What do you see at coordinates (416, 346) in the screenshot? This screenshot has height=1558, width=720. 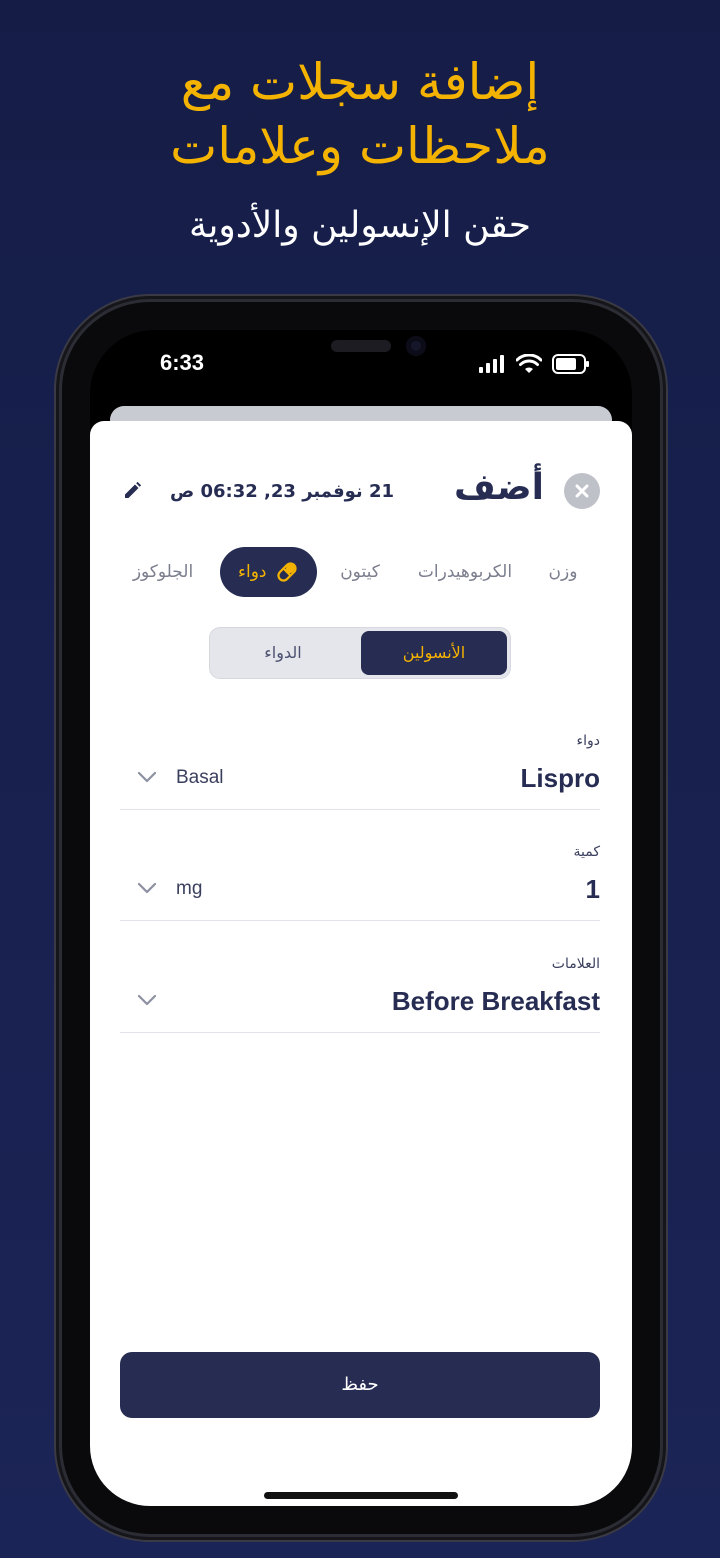 I see `camera-icon` at bounding box center [416, 346].